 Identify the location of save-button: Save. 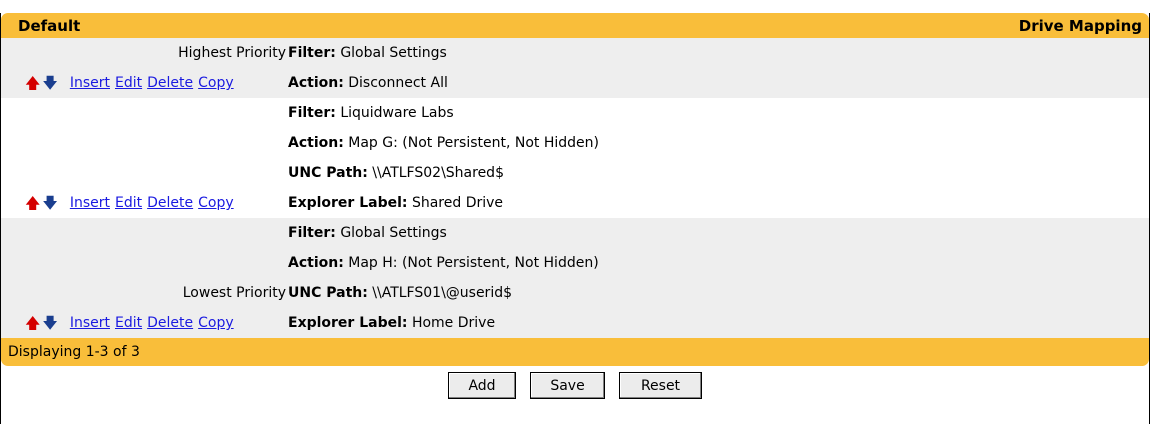
(567, 385).